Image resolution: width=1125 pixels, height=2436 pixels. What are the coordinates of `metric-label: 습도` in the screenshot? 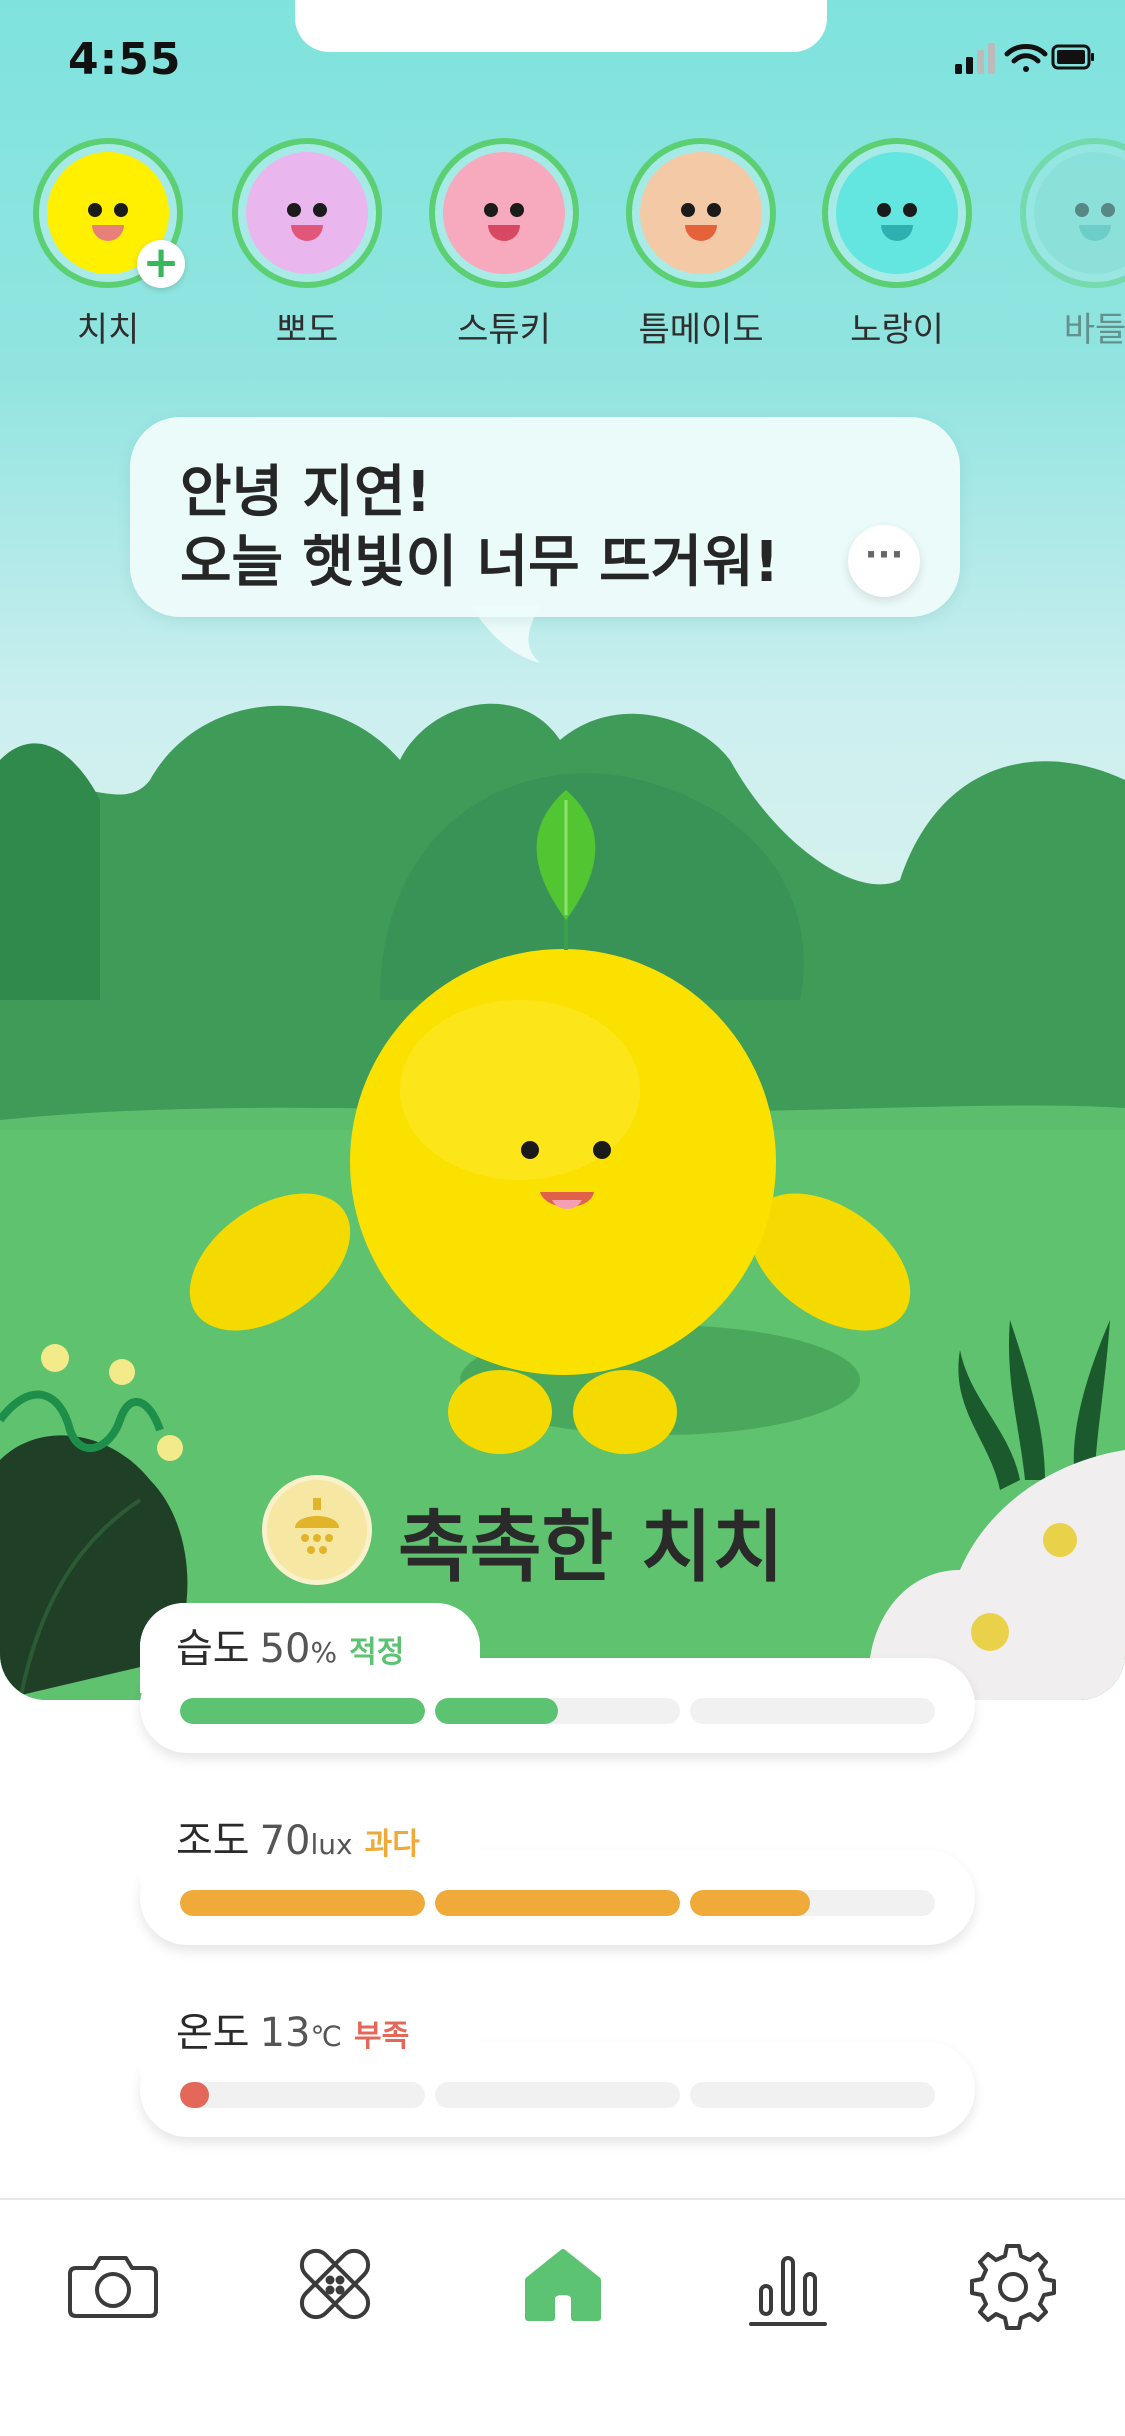 It's located at (213, 1649).